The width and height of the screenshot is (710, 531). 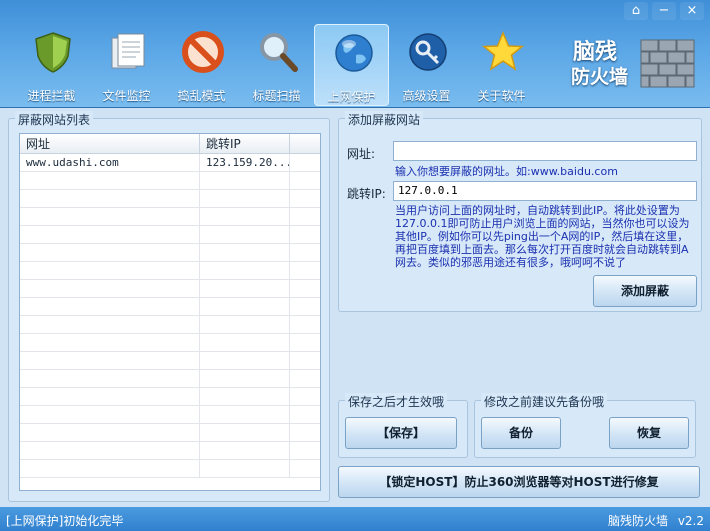 I want to click on tab-label: 上网保护, so click(x=351, y=97).